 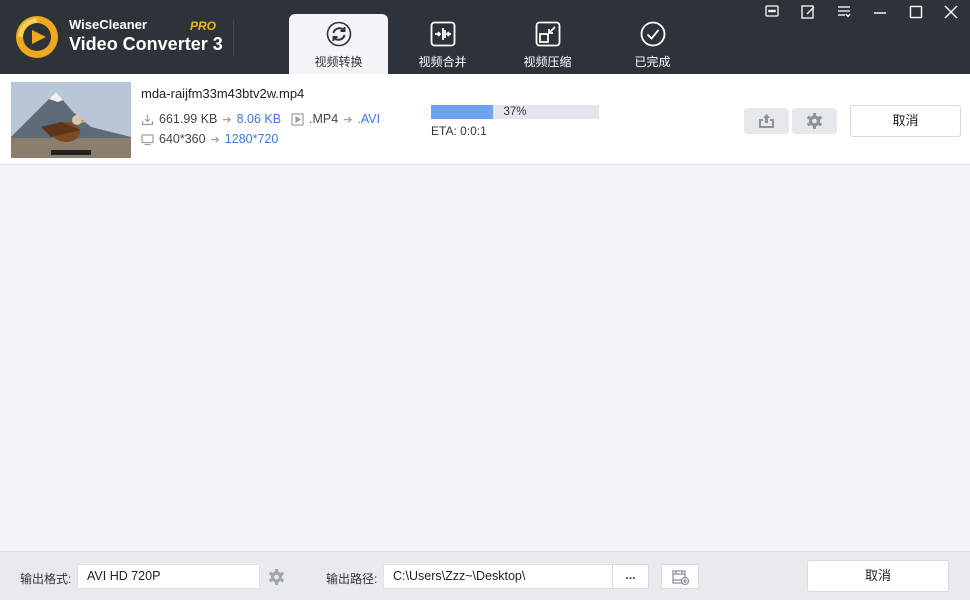 I want to click on minimize-icon, so click(x=880, y=12).